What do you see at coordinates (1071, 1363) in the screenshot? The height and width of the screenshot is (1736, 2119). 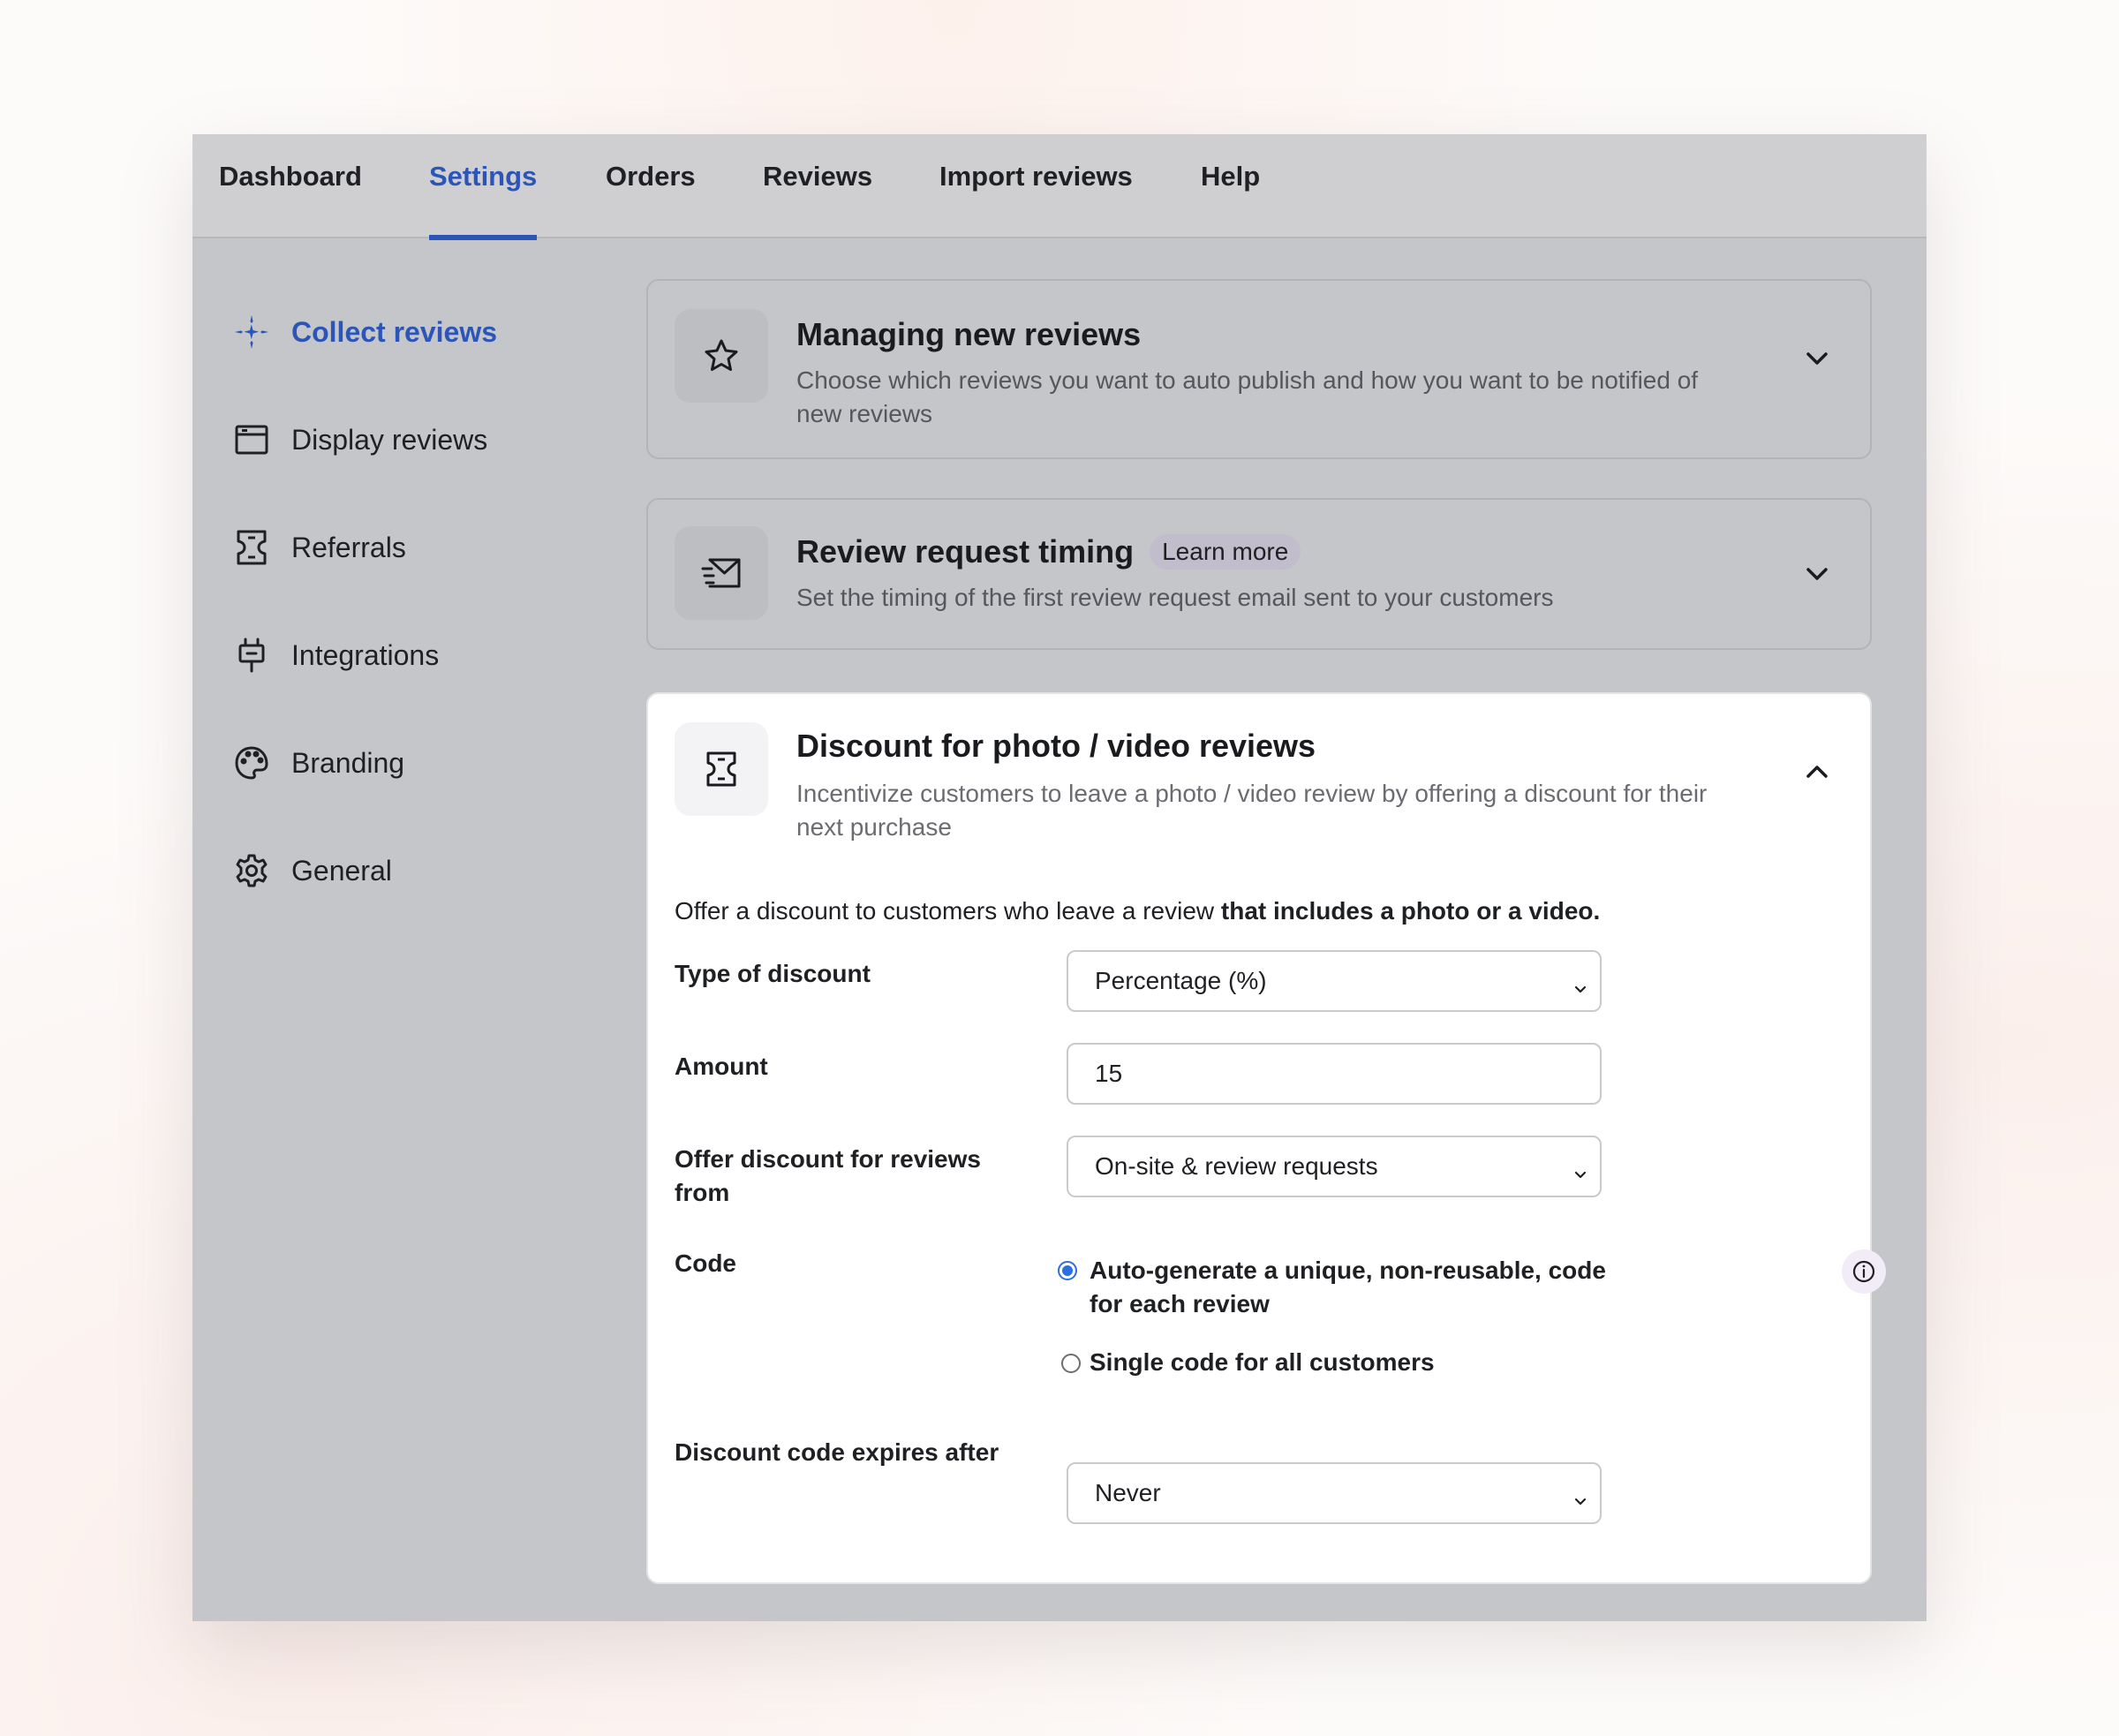 I see `code-single-radio` at bounding box center [1071, 1363].